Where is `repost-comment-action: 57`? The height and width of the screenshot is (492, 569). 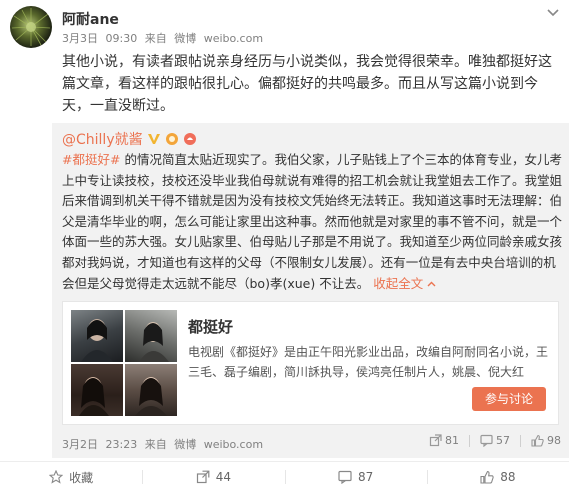
repost-comment-action: 57 is located at coordinates (495, 440).